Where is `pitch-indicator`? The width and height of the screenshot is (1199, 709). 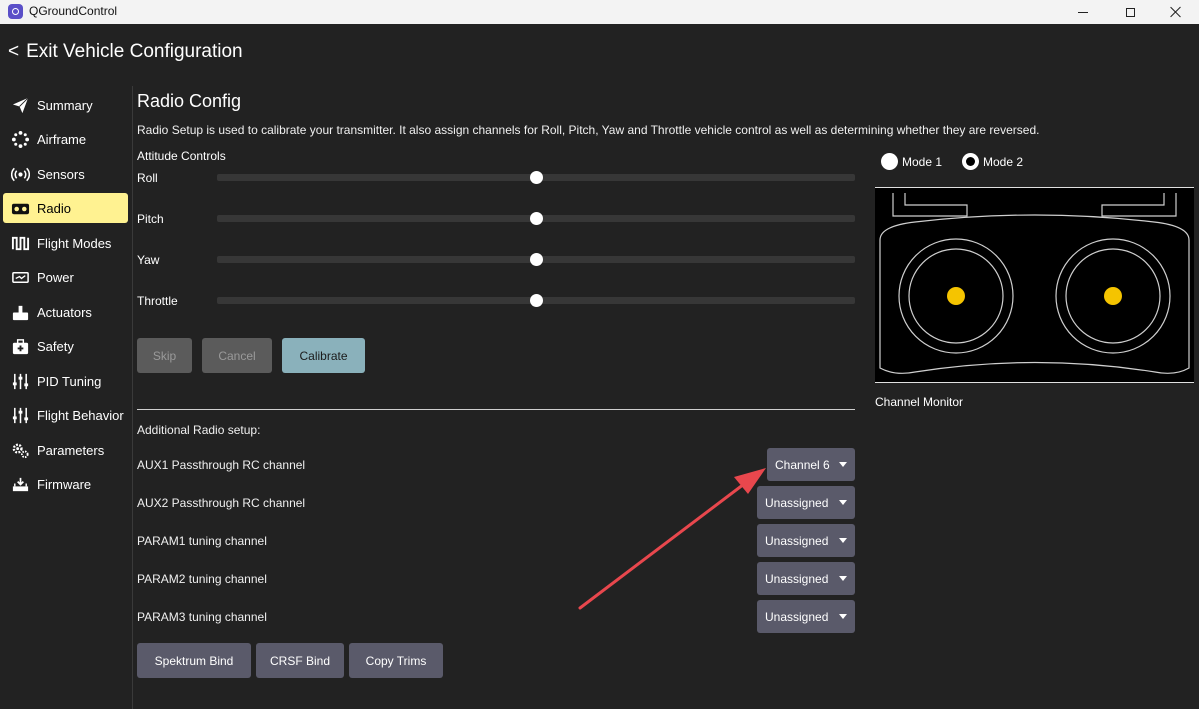
pitch-indicator is located at coordinates (536, 218).